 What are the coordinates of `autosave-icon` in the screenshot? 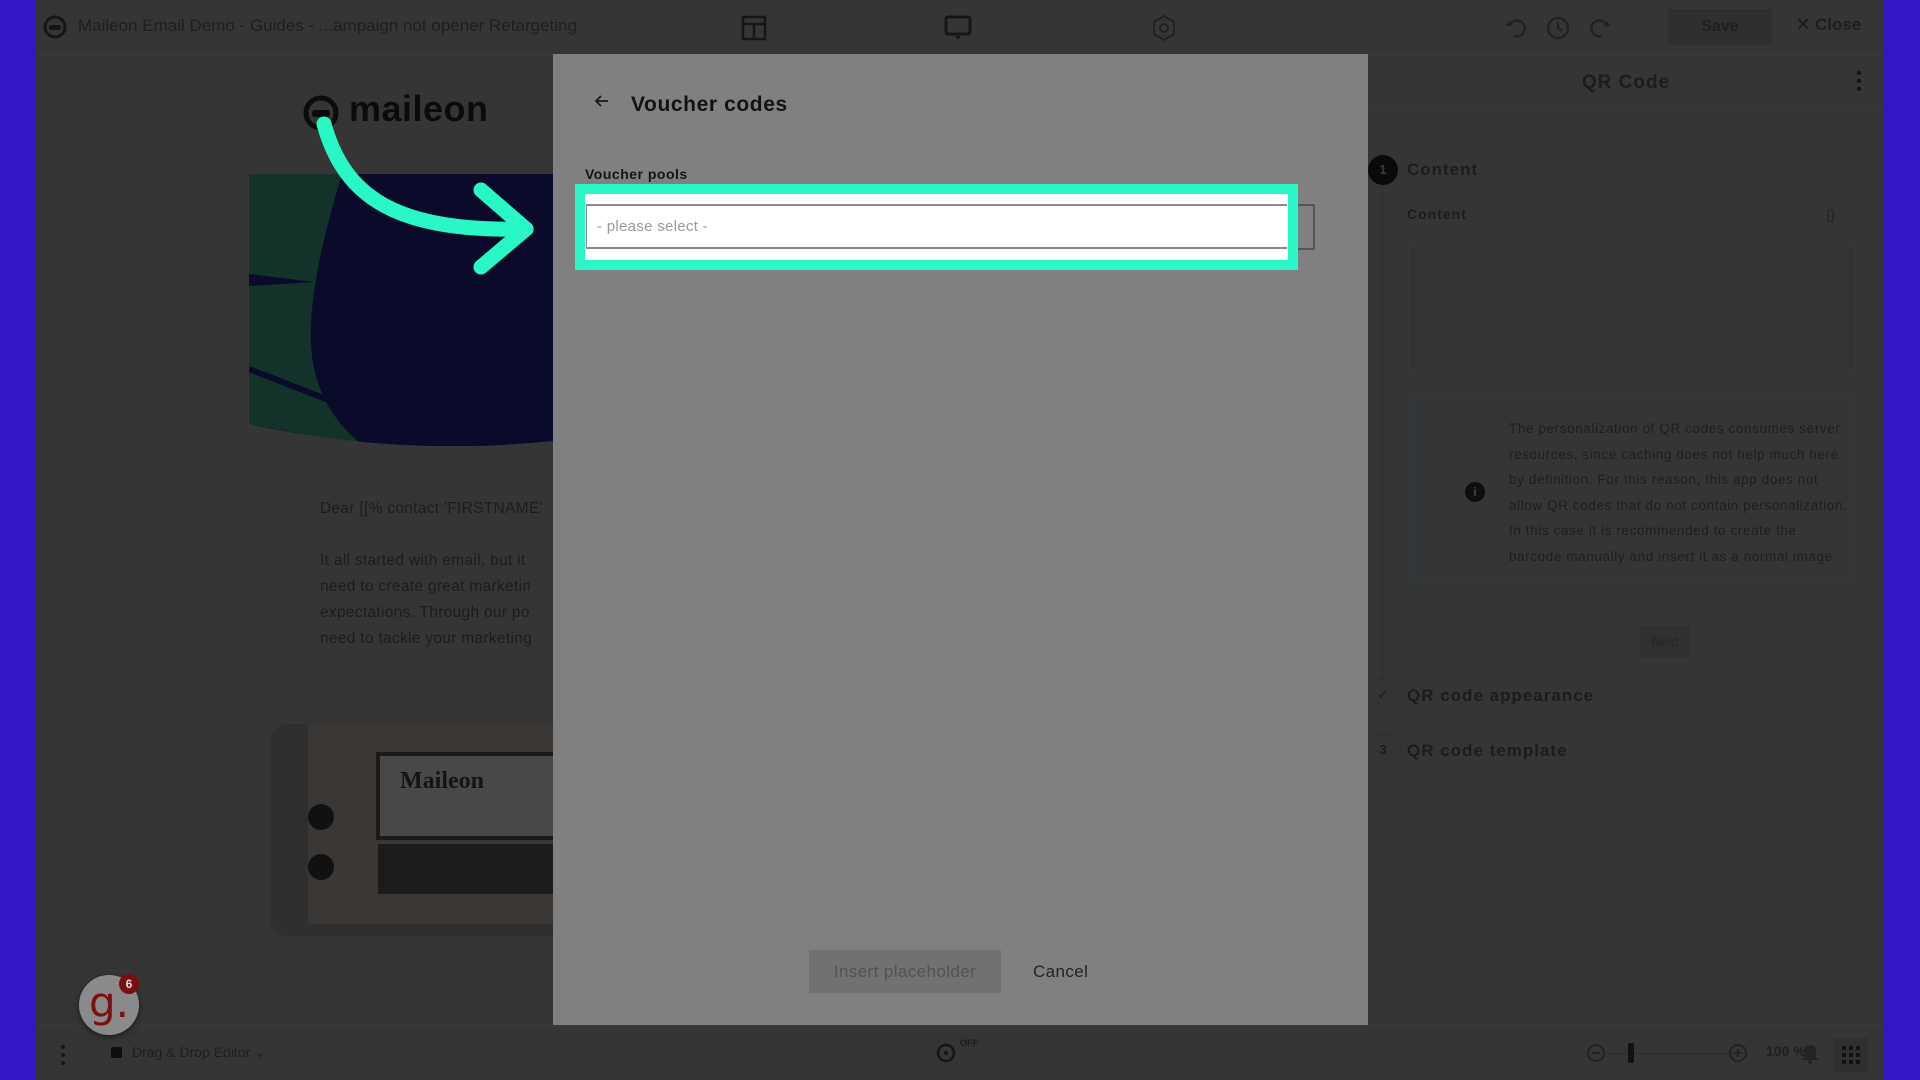 It's located at (946, 1053).